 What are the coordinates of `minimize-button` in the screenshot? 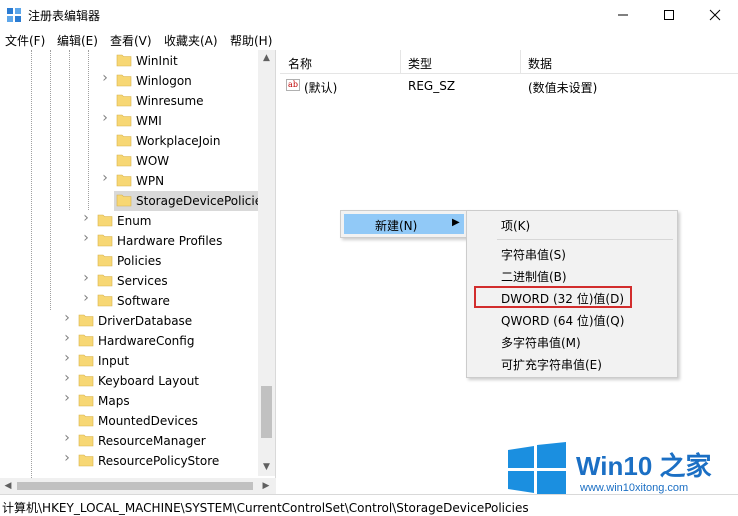 It's located at (623, 15).